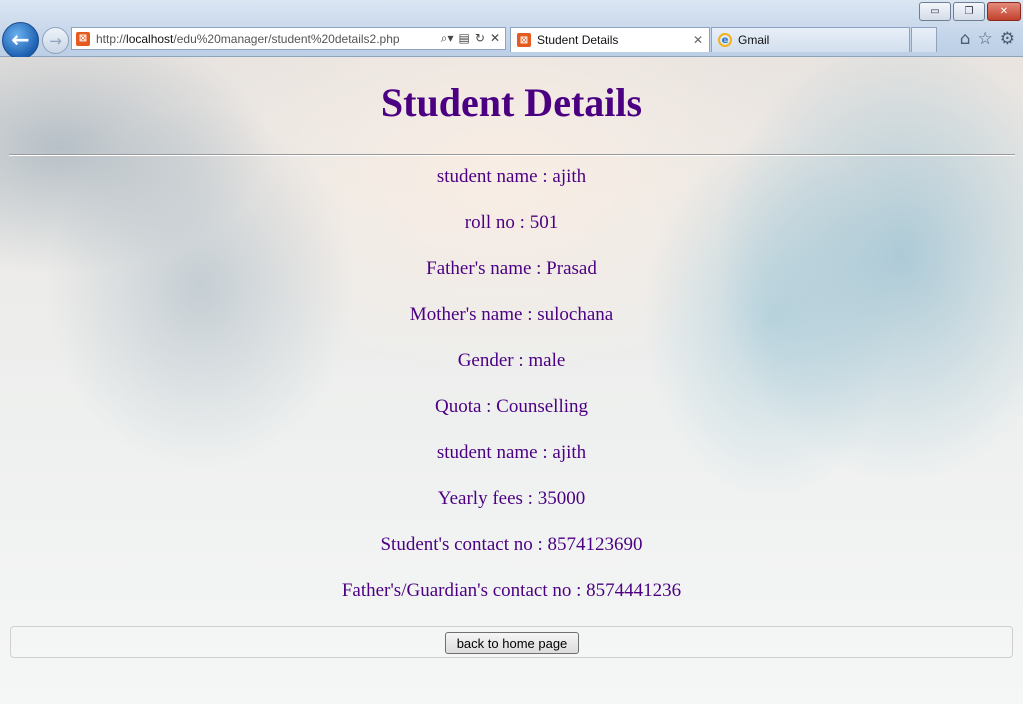  I want to click on gear-icon: ⚙, so click(1007, 39).